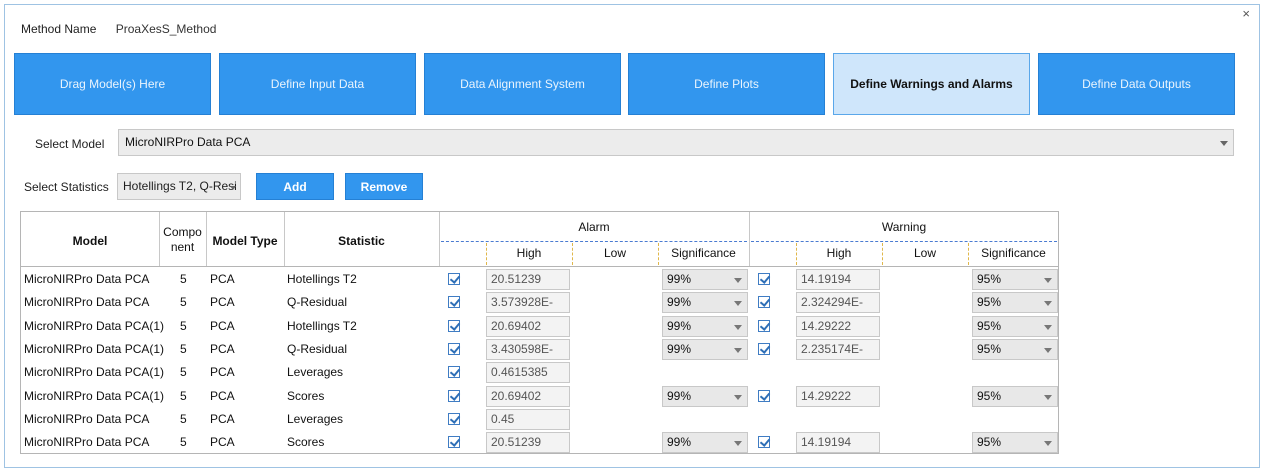 The image size is (1264, 472). I want to click on warning-subheader-line, so click(904, 241).